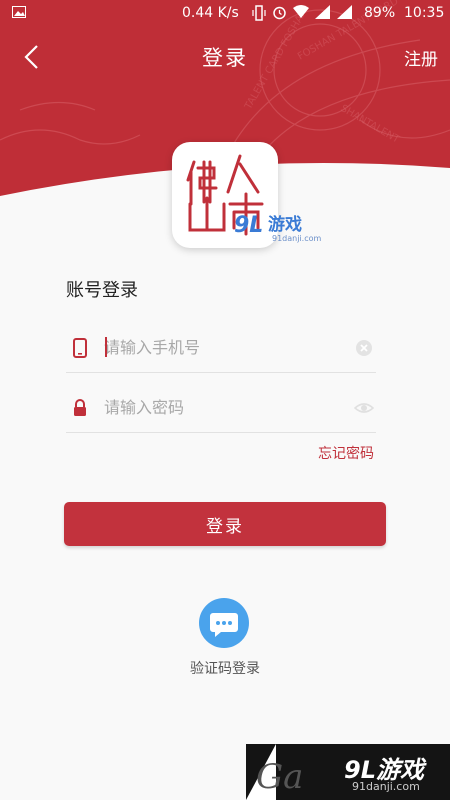  I want to click on wifi-icon, so click(301, 11).